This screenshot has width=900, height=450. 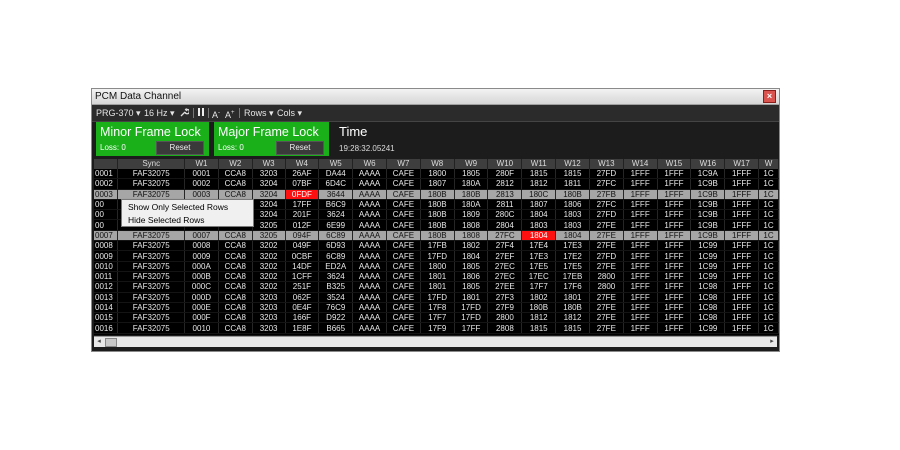 I want to click on column-header: W7, so click(x=403, y=164).